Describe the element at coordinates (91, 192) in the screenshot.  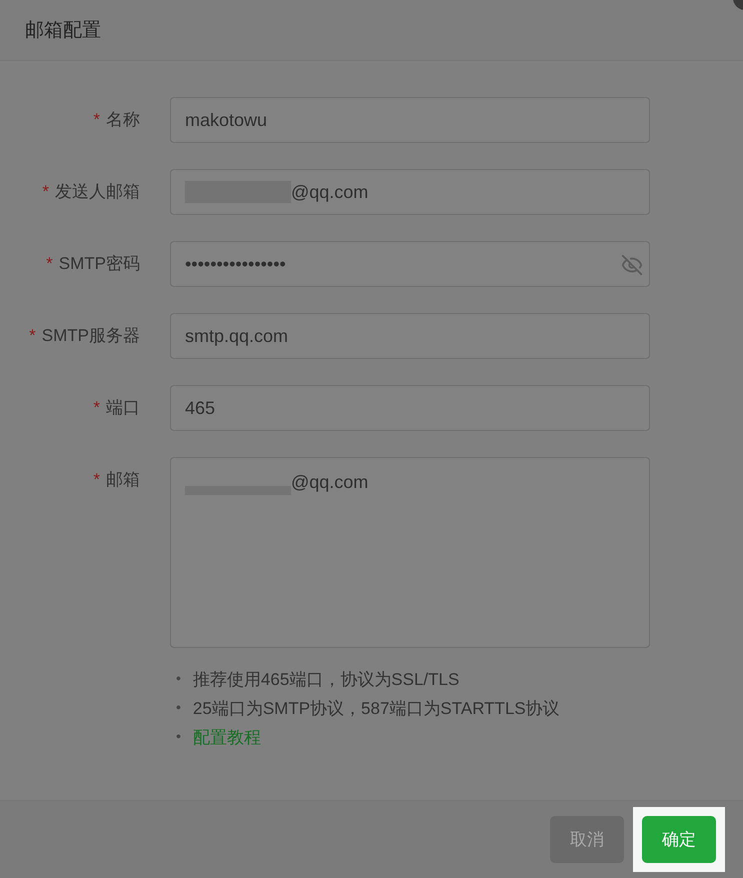
I see `field-label: * 发送人邮箱` at that location.